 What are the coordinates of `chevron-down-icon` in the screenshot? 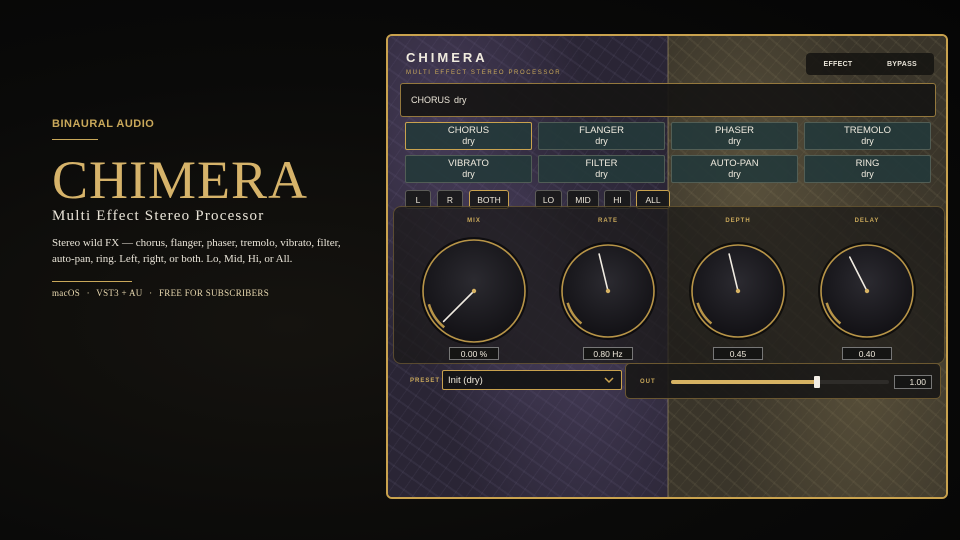 It's located at (609, 380).